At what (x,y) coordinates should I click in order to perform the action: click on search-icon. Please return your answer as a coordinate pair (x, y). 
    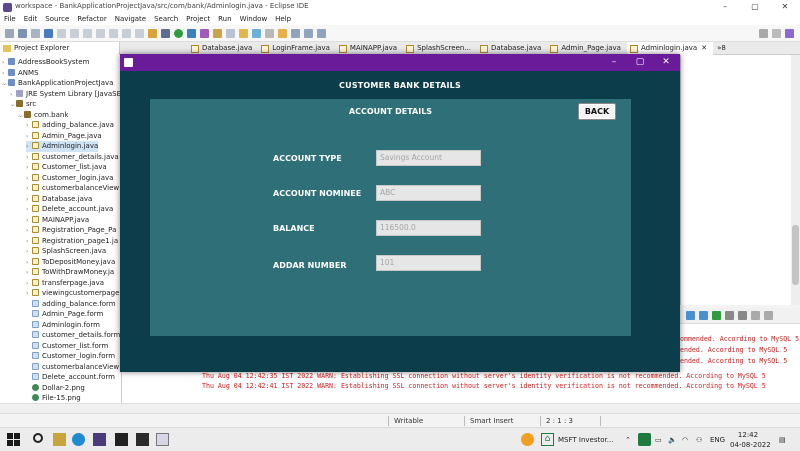
    Looking at the image, I should click on (763, 33).